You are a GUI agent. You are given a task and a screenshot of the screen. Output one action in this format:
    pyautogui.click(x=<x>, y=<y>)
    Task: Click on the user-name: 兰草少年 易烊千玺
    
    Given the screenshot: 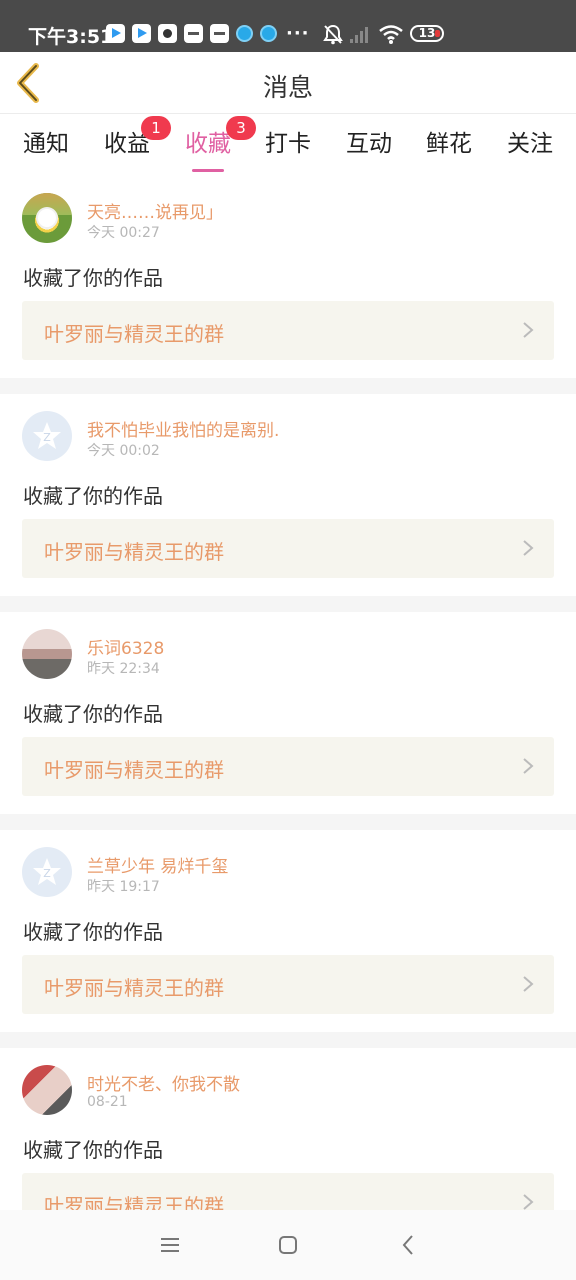 What is the action you would take?
    pyautogui.click(x=157, y=864)
    